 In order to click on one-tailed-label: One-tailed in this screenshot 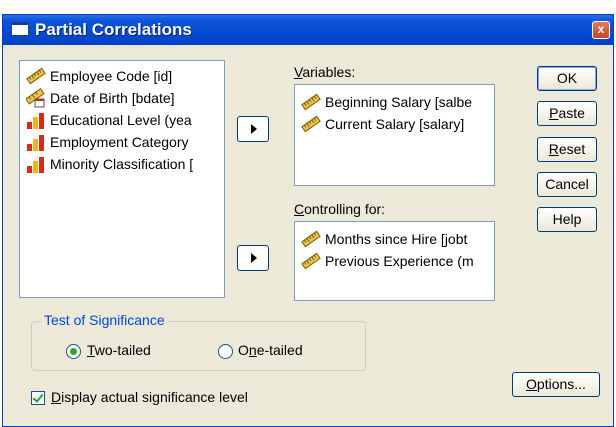, I will do `click(270, 350)`.